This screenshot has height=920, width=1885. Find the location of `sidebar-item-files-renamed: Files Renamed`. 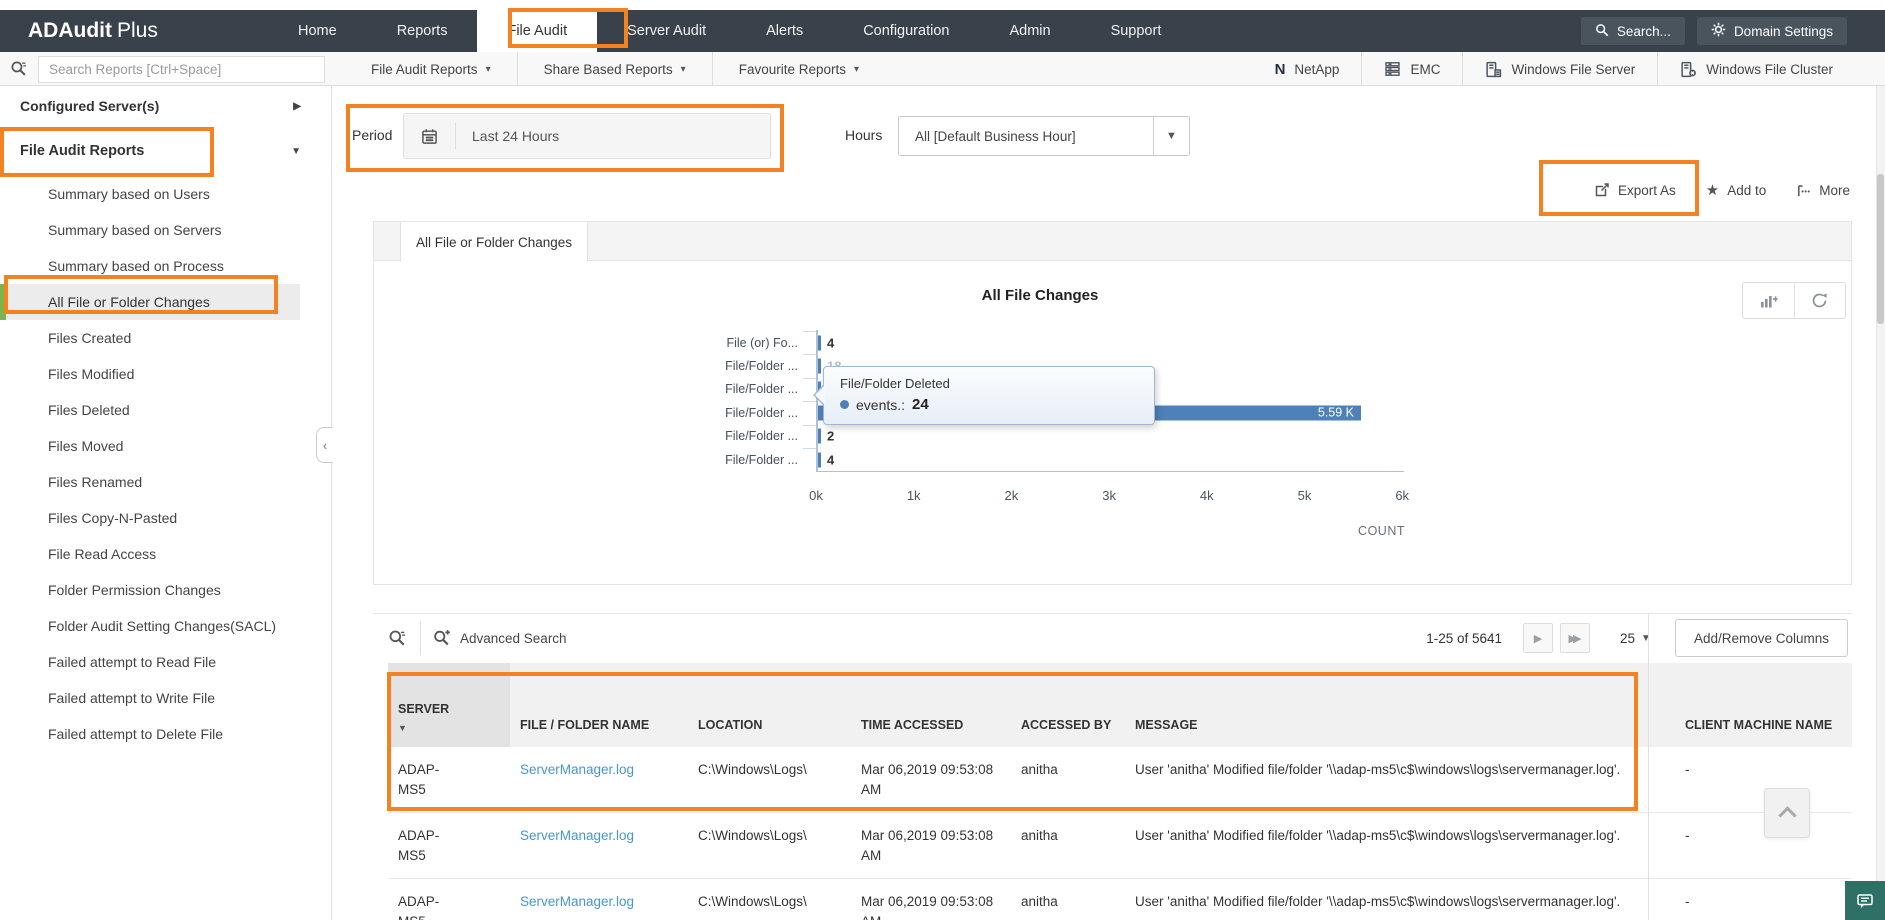

sidebar-item-files-renamed: Files Renamed is located at coordinates (165, 482).